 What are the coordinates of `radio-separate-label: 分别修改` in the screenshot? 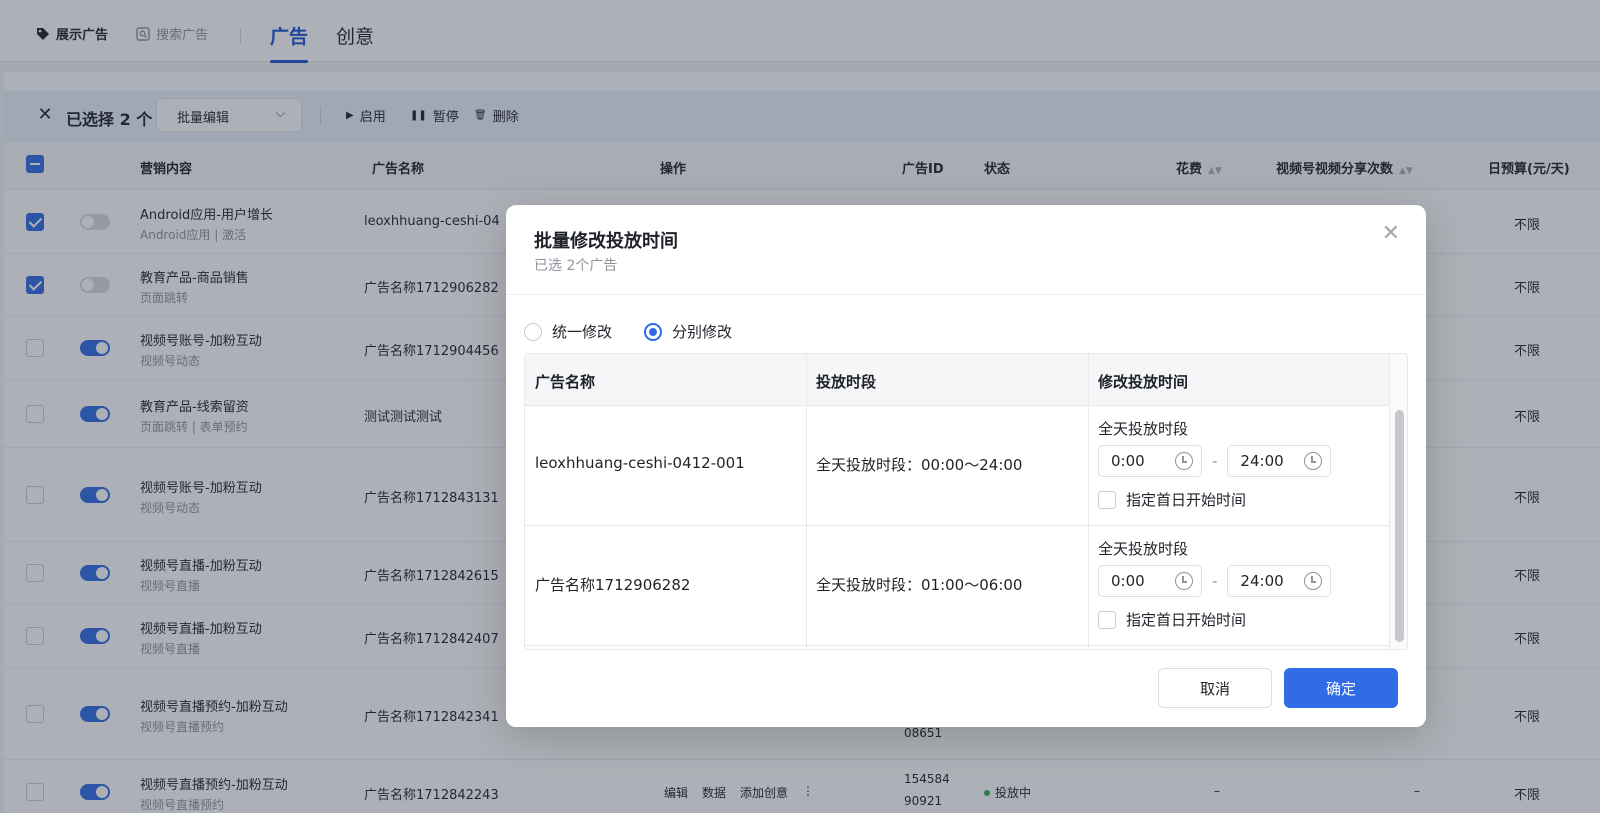 It's located at (702, 332).